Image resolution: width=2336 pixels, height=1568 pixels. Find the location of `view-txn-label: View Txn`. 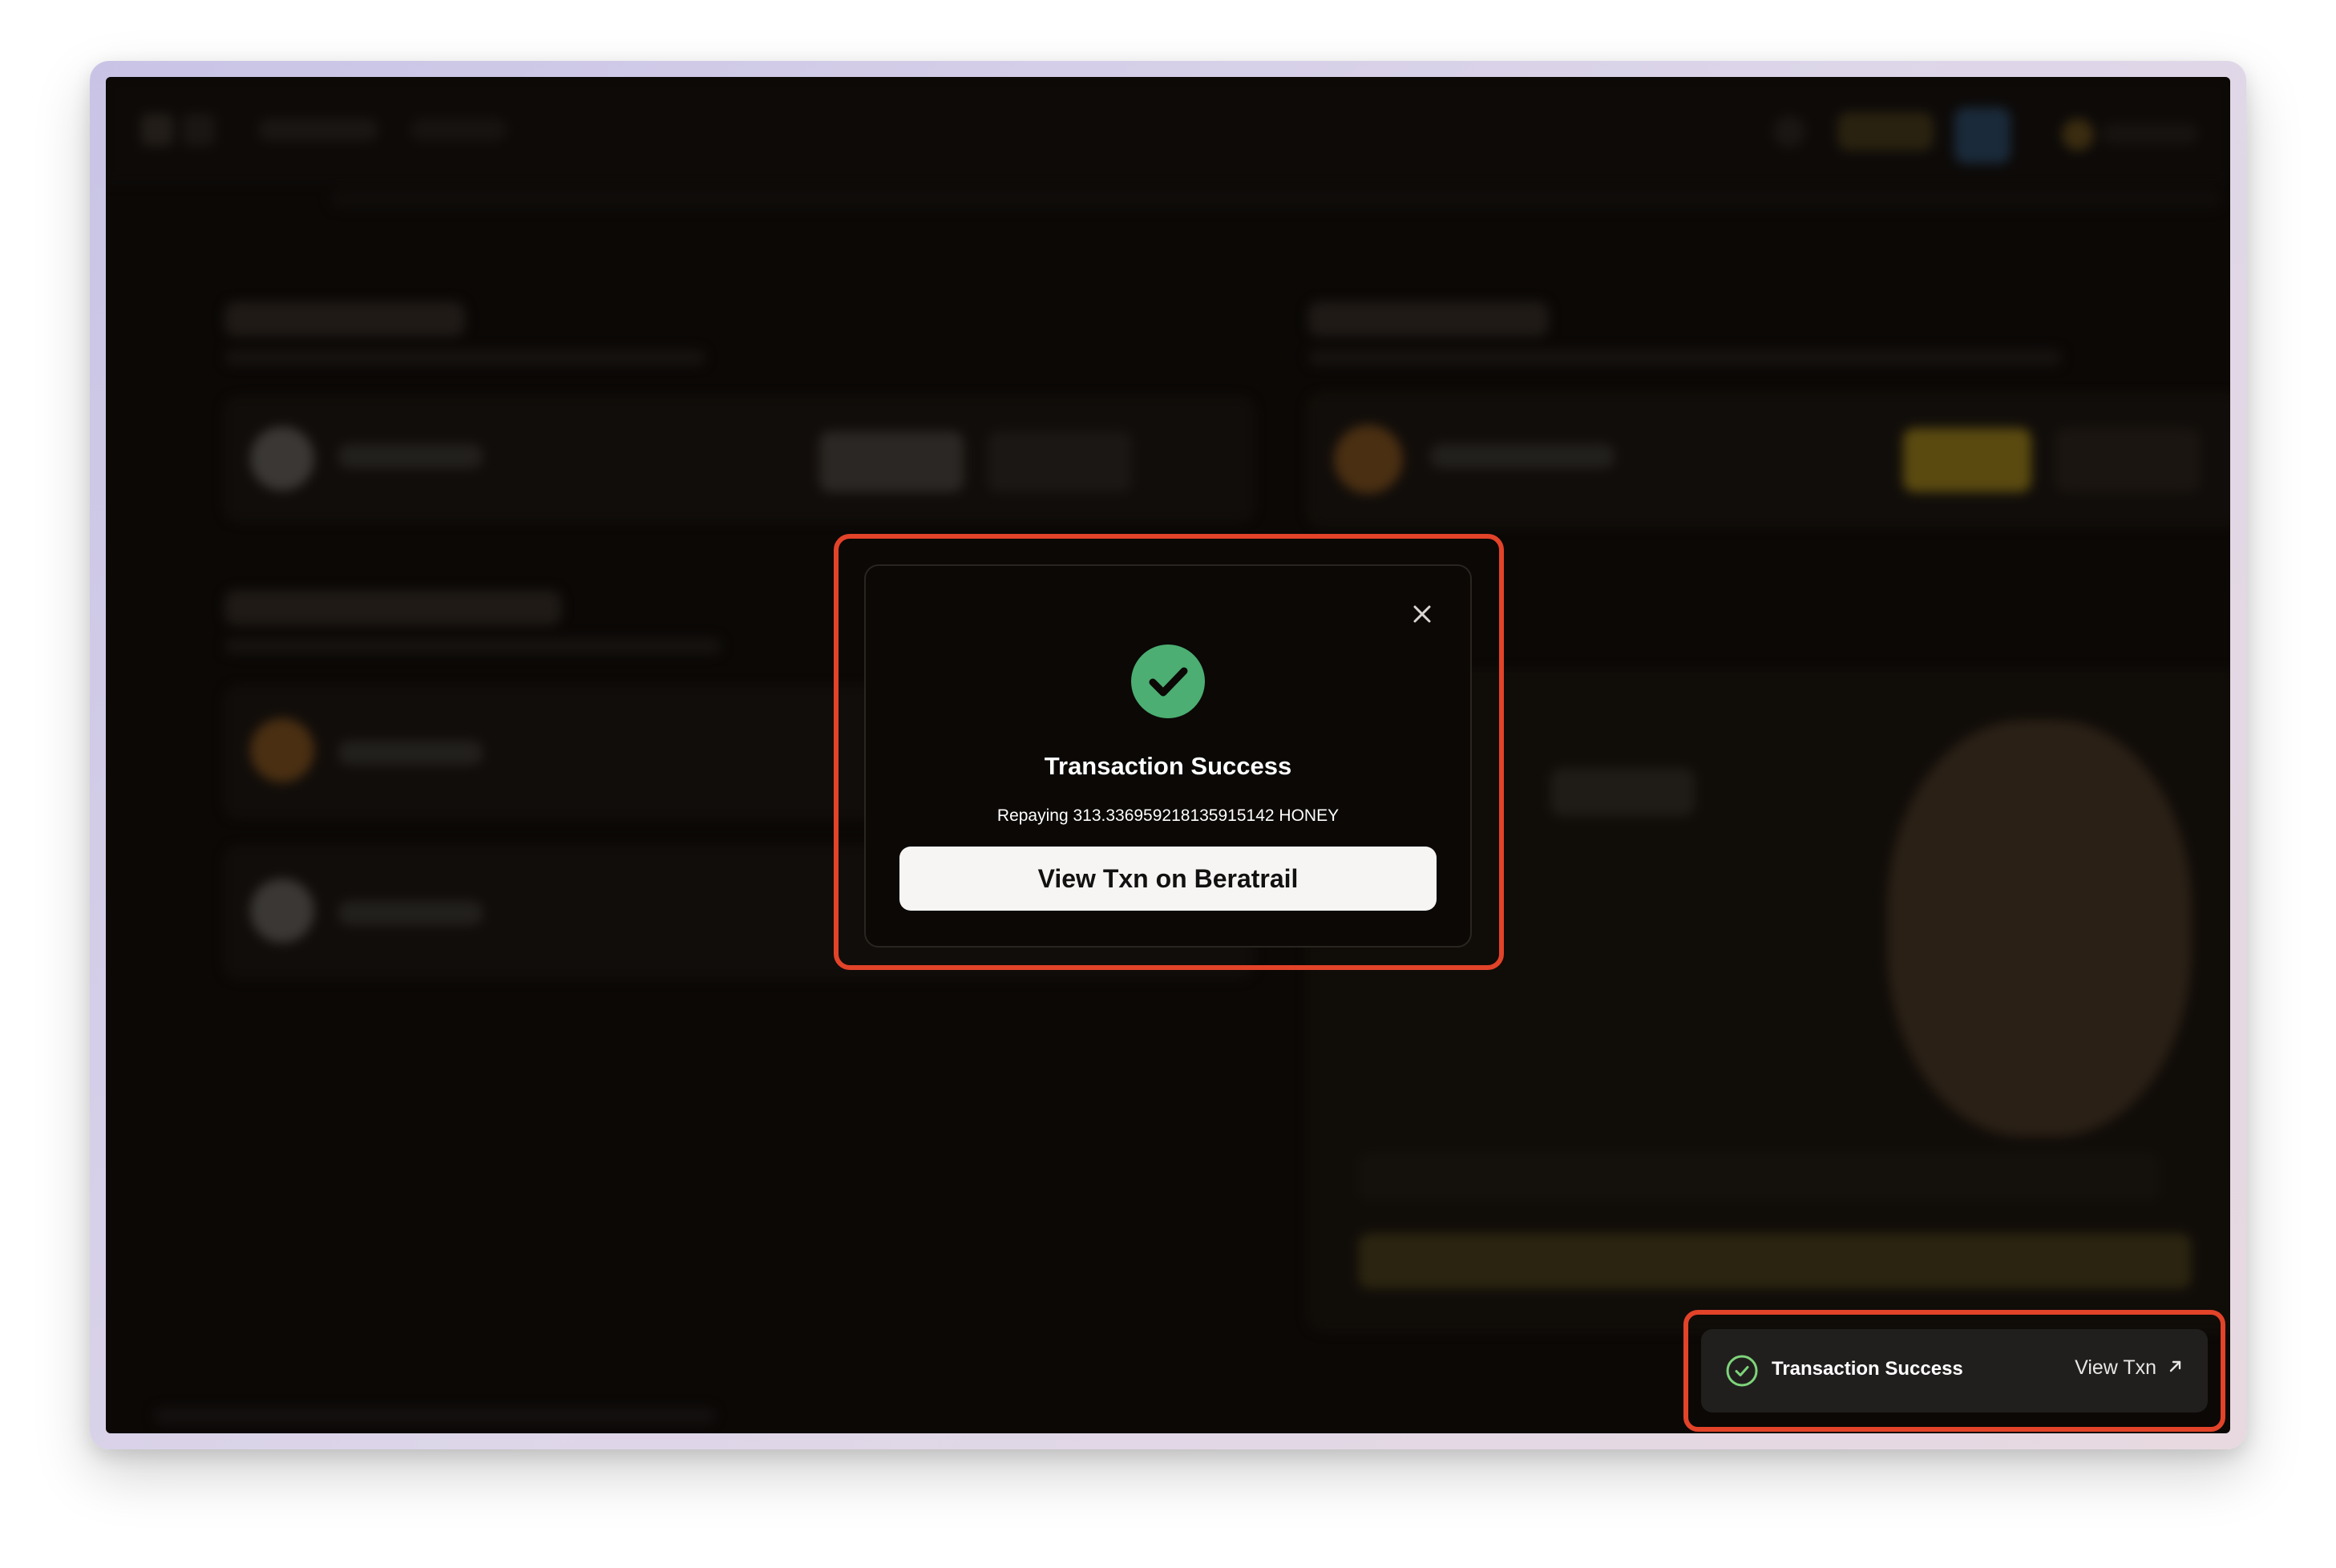

view-txn-label: View Txn is located at coordinates (2115, 1367).